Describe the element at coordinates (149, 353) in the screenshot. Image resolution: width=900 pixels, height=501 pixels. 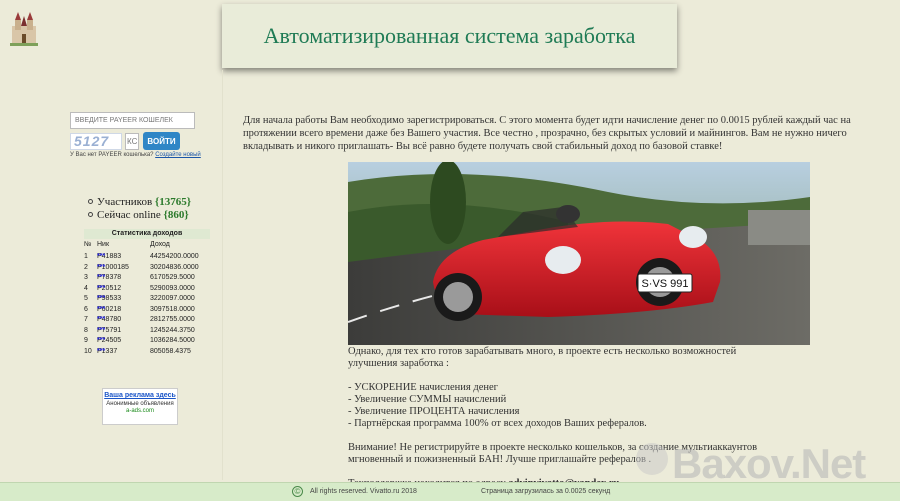
I see `table-row: 10 P1337 *** 805058.4375` at that location.